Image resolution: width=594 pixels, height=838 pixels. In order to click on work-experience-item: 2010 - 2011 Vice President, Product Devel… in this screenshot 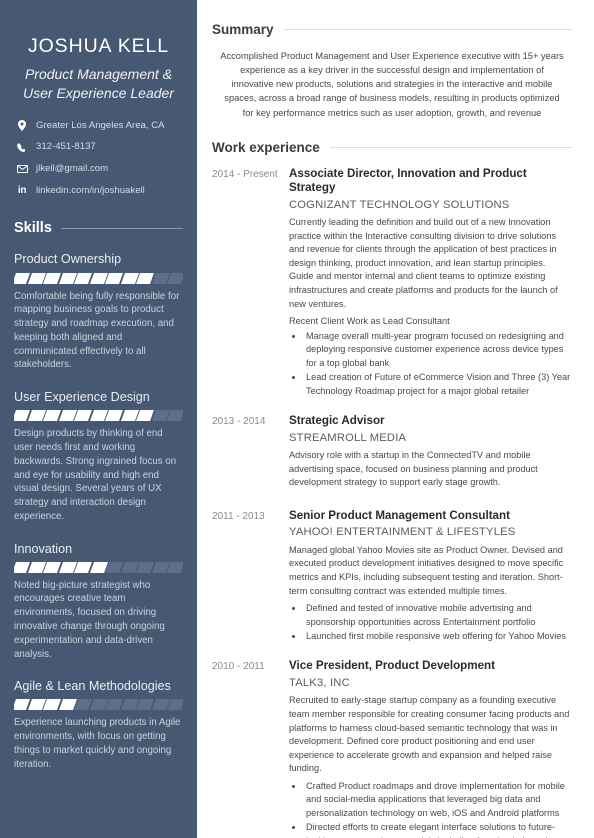, I will do `click(392, 748)`.